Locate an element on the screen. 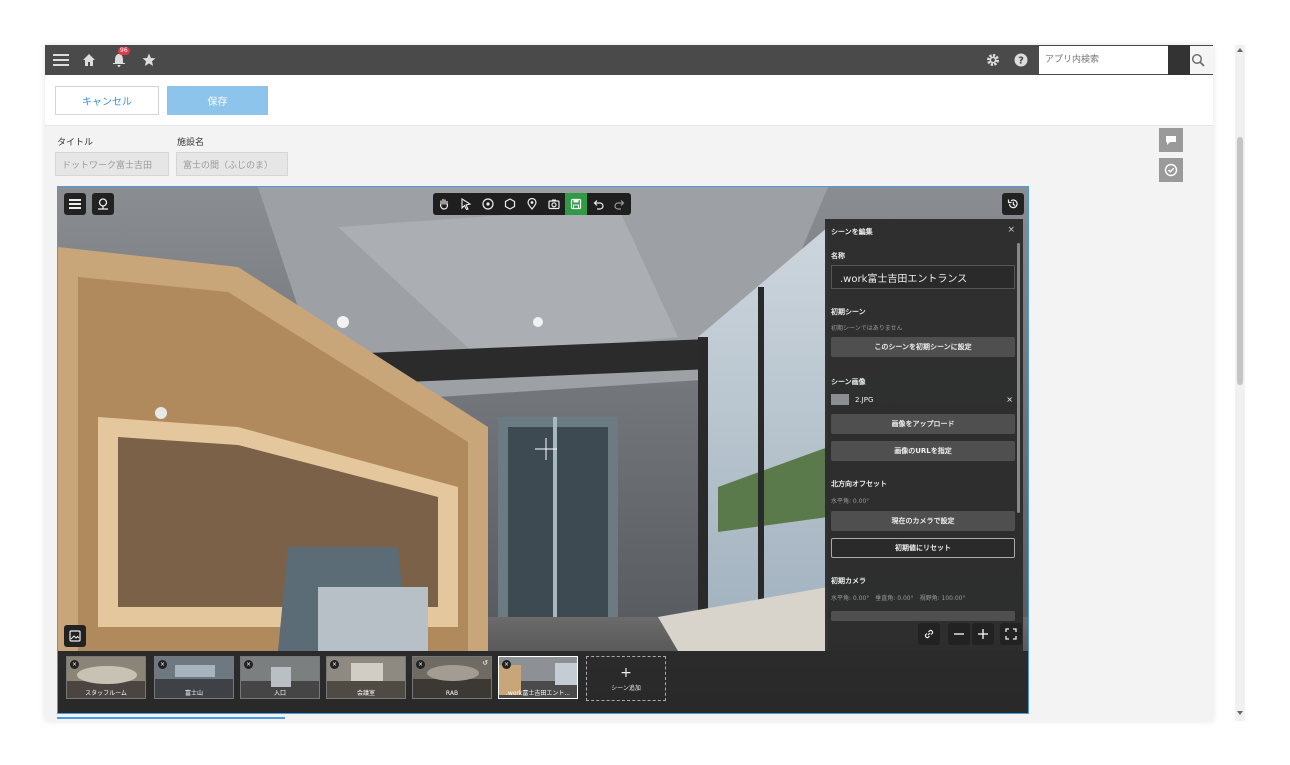 The width and height of the screenshot is (1290, 765). help-icon: ? is located at coordinates (1021, 60).